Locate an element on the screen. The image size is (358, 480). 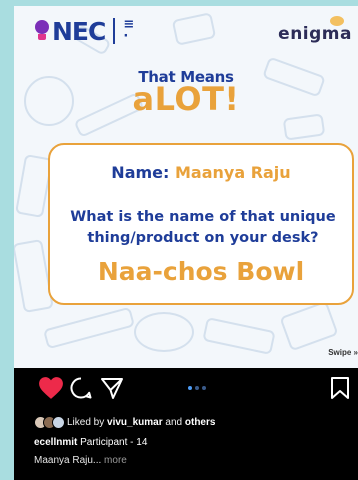
name-value: Maanya Raju is located at coordinates (232, 172).